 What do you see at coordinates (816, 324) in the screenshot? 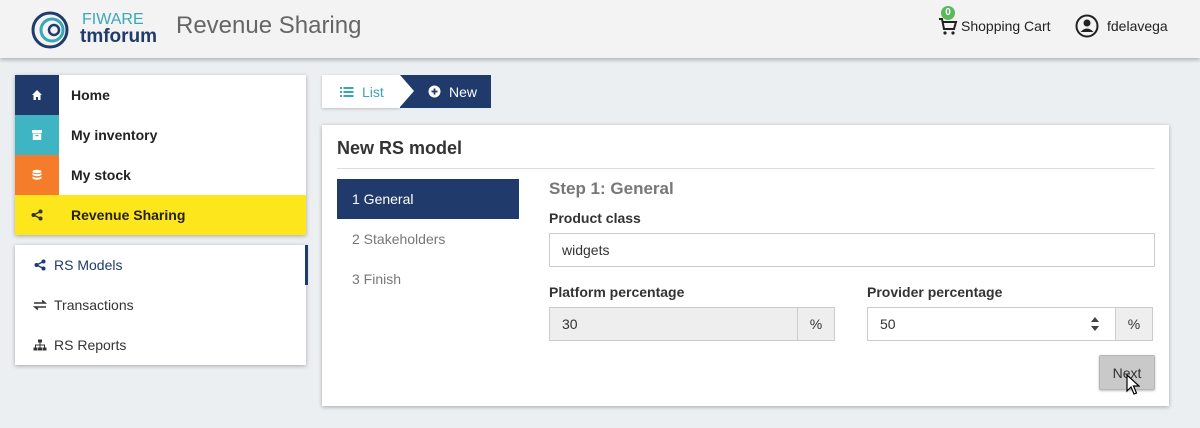
I see `platform-percent-addon: %` at bounding box center [816, 324].